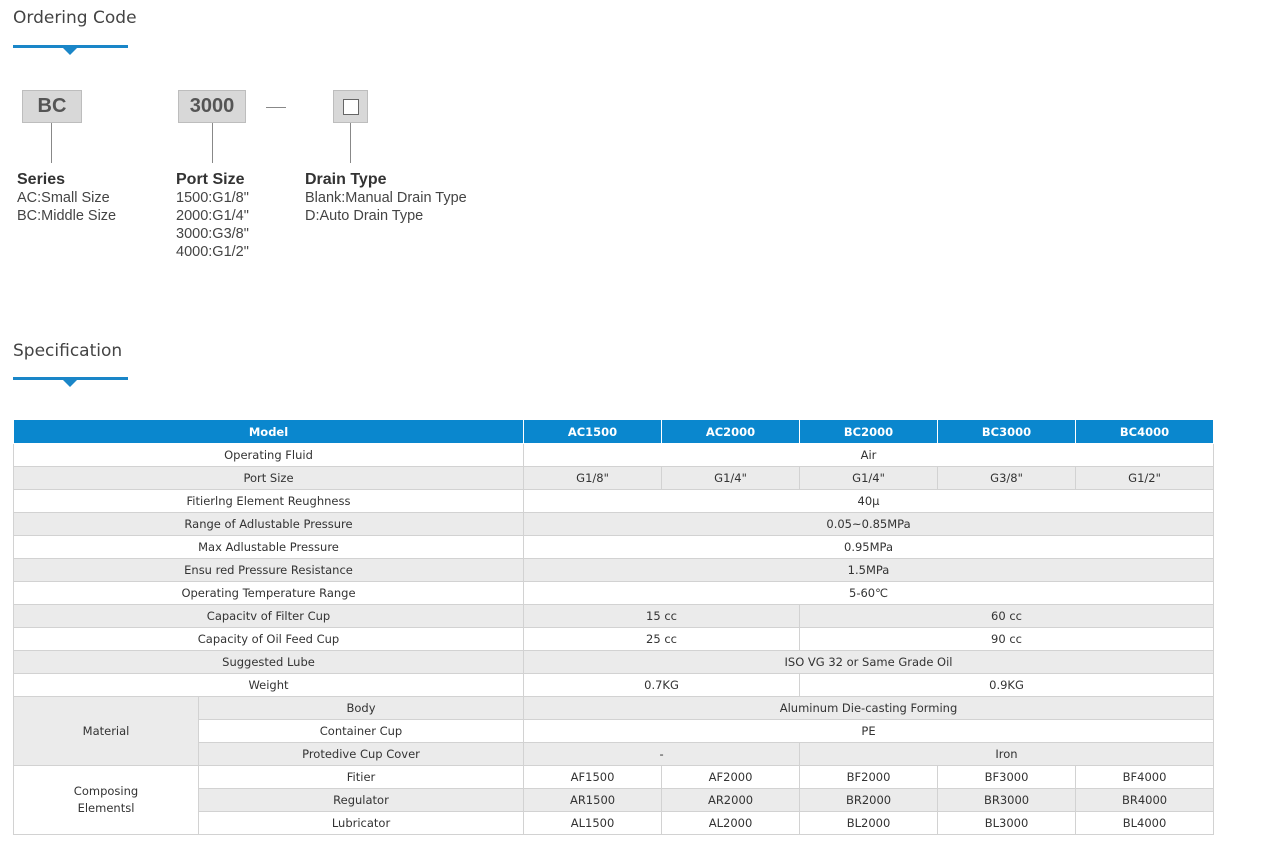 This screenshot has width=1277, height=853. Describe the element at coordinates (869, 501) in the screenshot. I see `row-value: 40μ` at that location.